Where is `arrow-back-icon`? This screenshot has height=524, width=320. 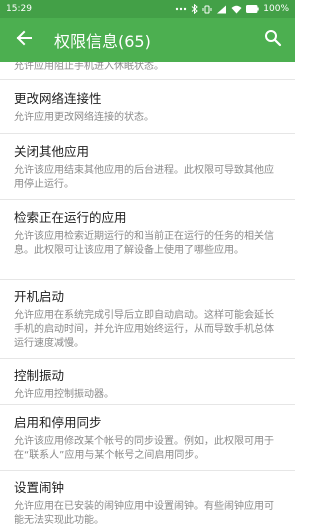
arrow-back-icon is located at coordinates (24, 40).